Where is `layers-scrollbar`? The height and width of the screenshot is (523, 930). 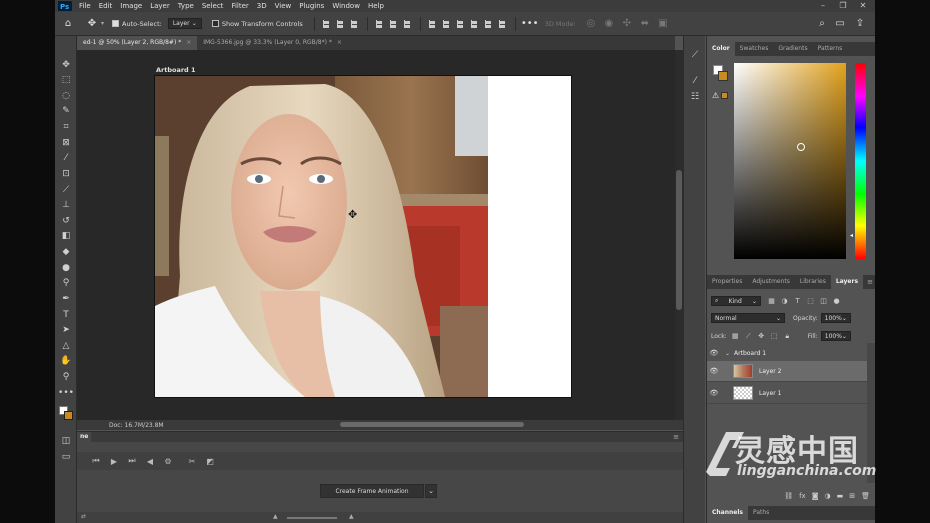
layers-scrollbar is located at coordinates (871, 413).